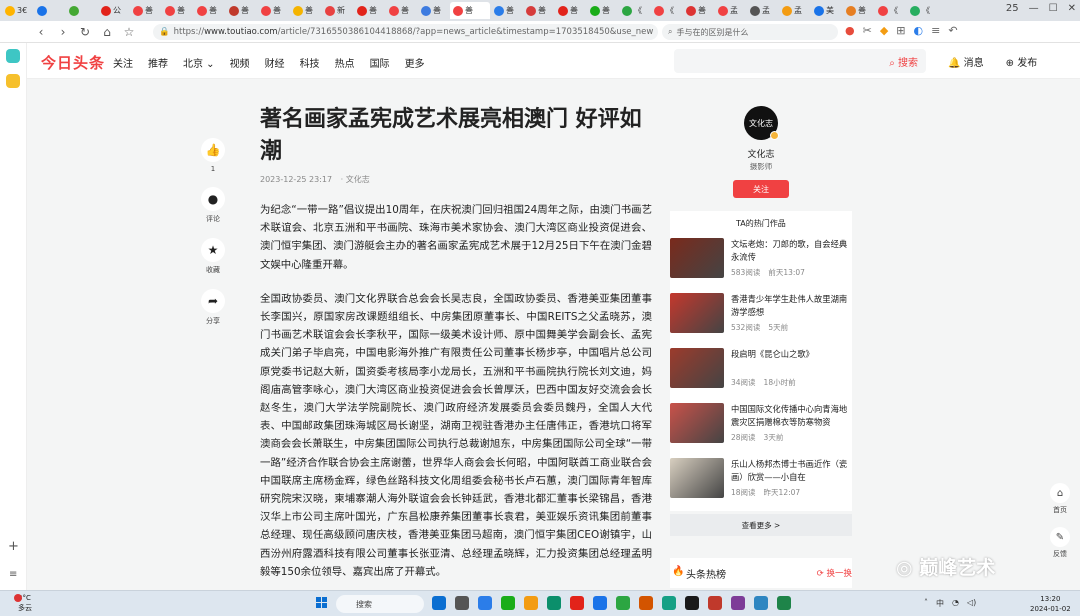 The width and height of the screenshot is (1080, 616). Describe the element at coordinates (415, 62) in the screenshot. I see `nav-item: 更多` at that location.